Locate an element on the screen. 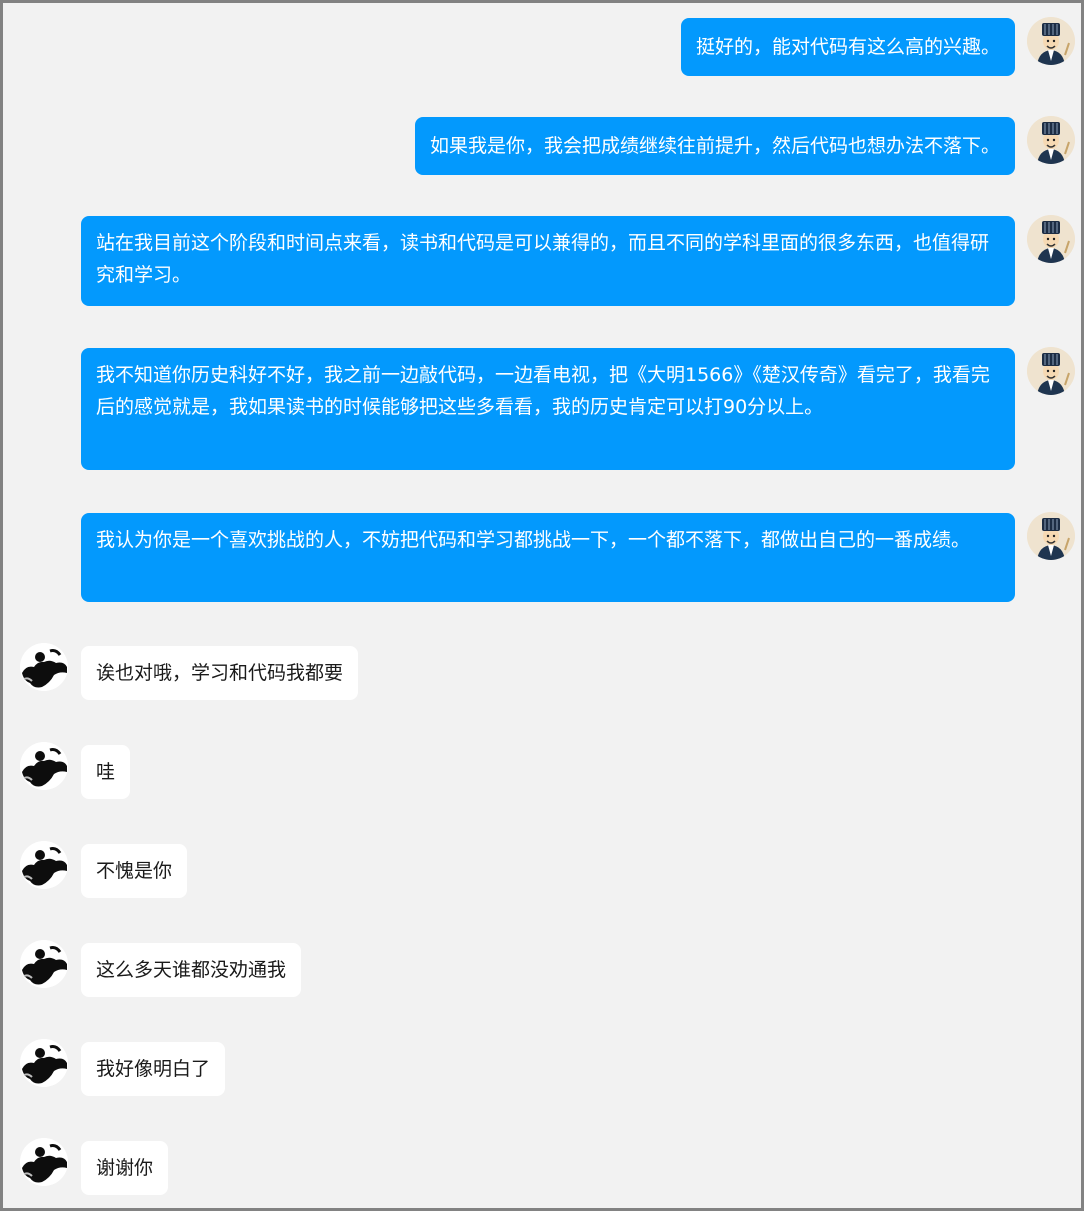  received-message-bubble: 我好像明白了 is located at coordinates (153, 1069).